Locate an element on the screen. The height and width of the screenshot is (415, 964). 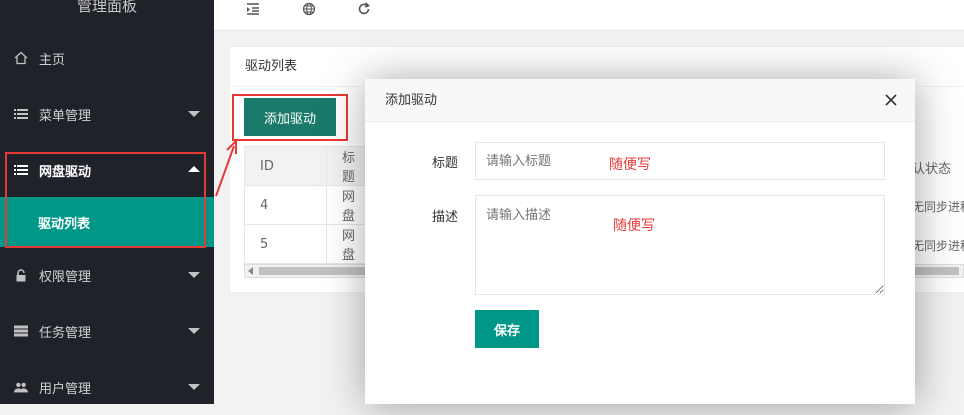
description-label: 描述 is located at coordinates (445, 217).